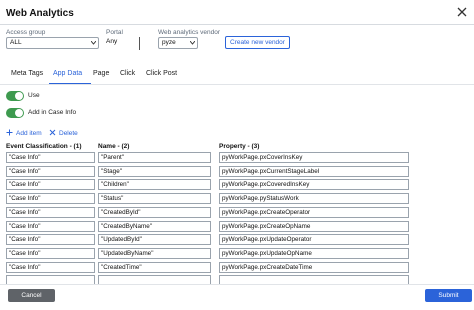 This screenshot has height=310, width=474. Describe the element at coordinates (314, 239) in the screenshot. I see `property-cell: pyWorkPage.pxUpdateOperator` at that location.